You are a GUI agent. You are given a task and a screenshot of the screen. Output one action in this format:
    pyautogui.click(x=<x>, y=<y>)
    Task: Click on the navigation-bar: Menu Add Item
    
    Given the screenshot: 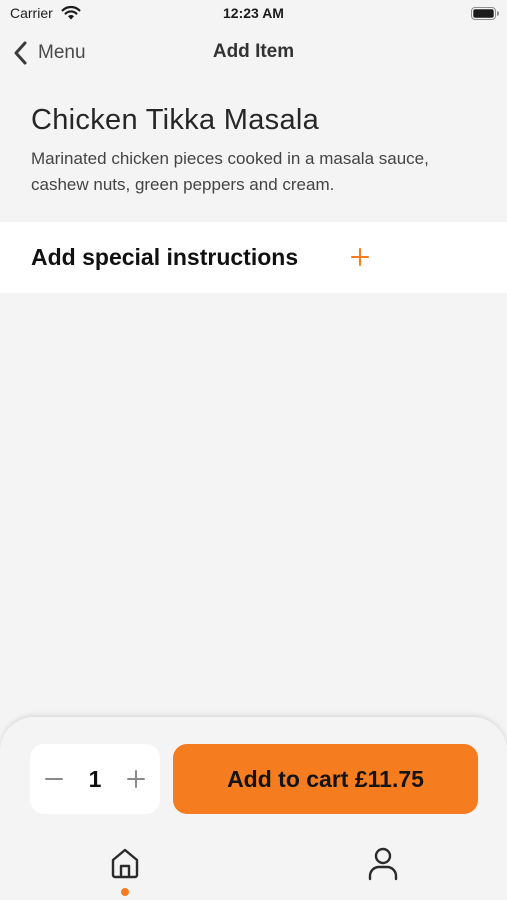 What is the action you would take?
    pyautogui.click(x=253, y=53)
    